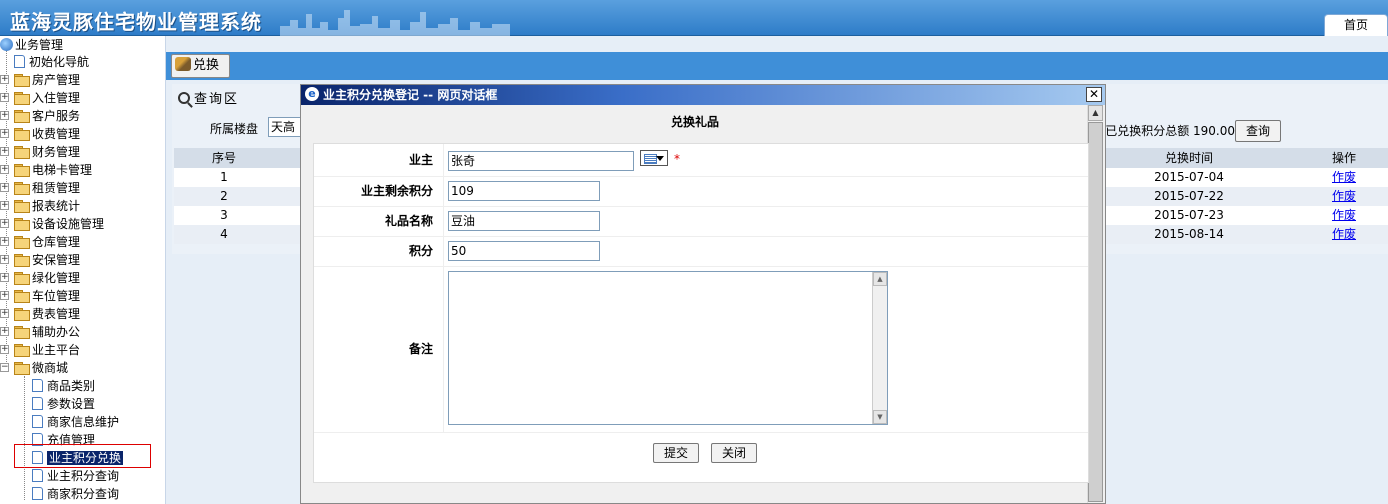  Describe the element at coordinates (223, 158) in the screenshot. I see `header-no: 序号` at that location.